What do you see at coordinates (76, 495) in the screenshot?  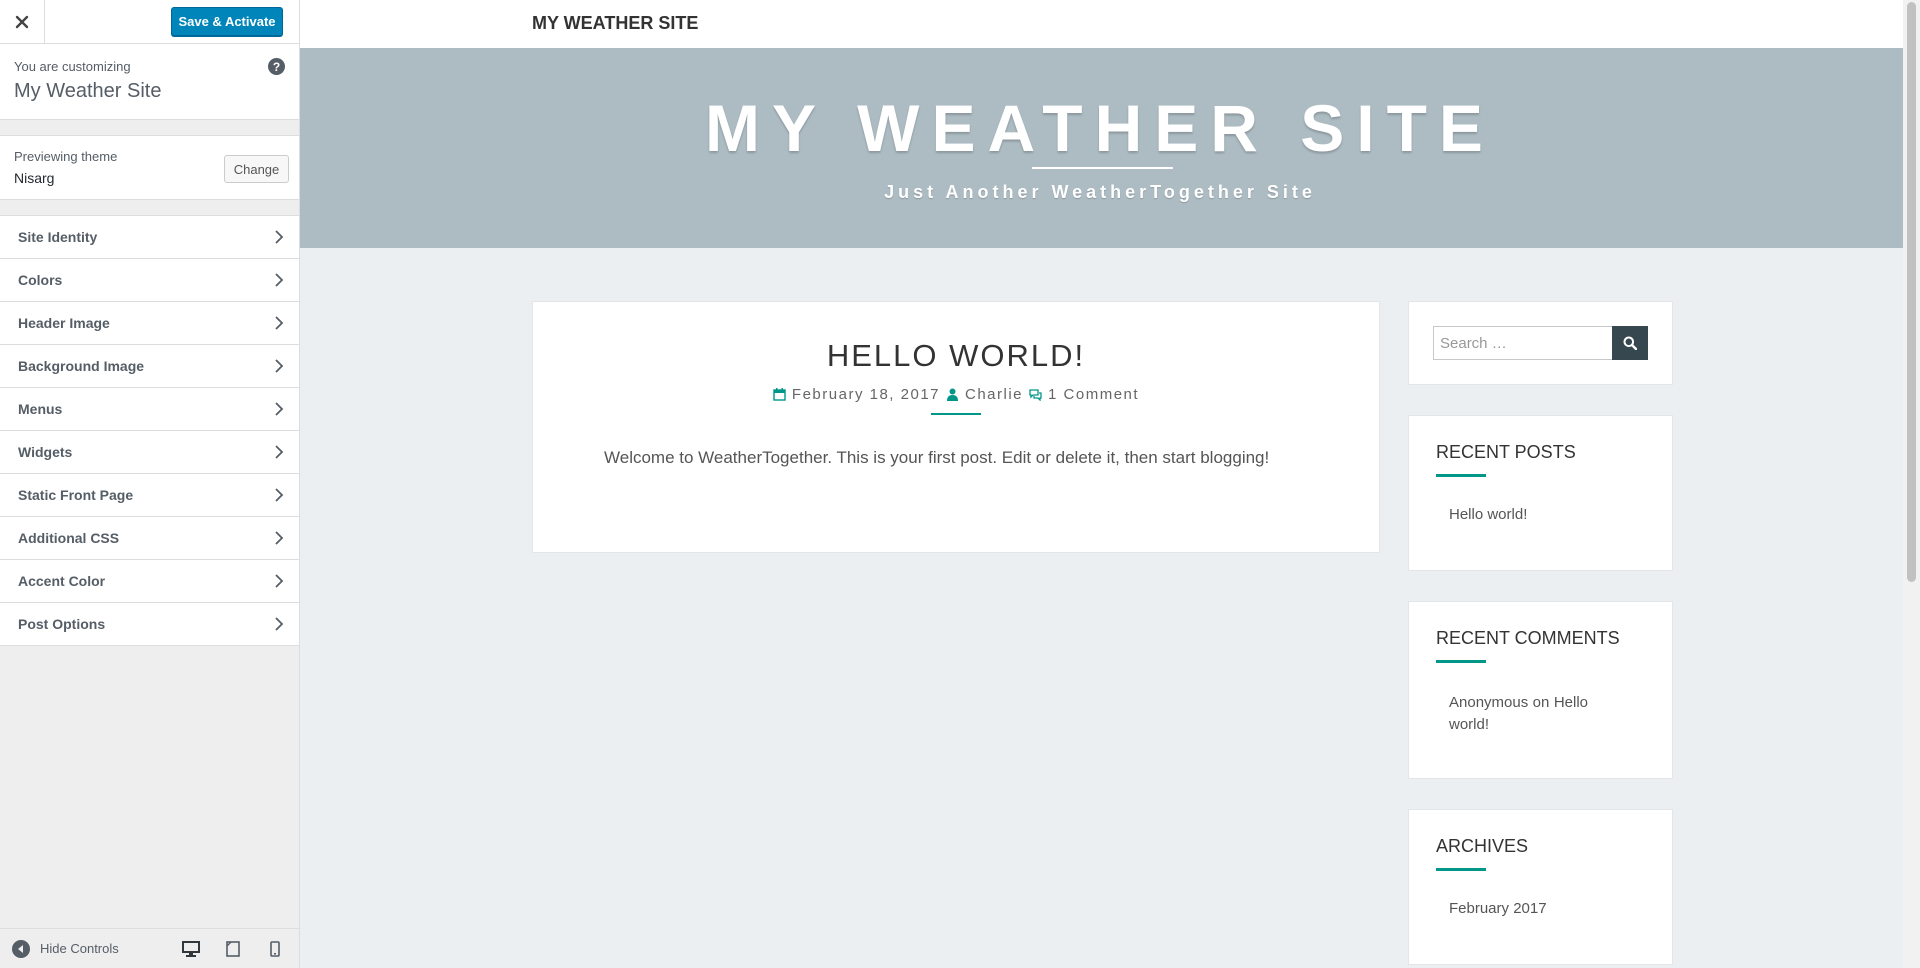 I see `section-label: Static Front Page` at bounding box center [76, 495].